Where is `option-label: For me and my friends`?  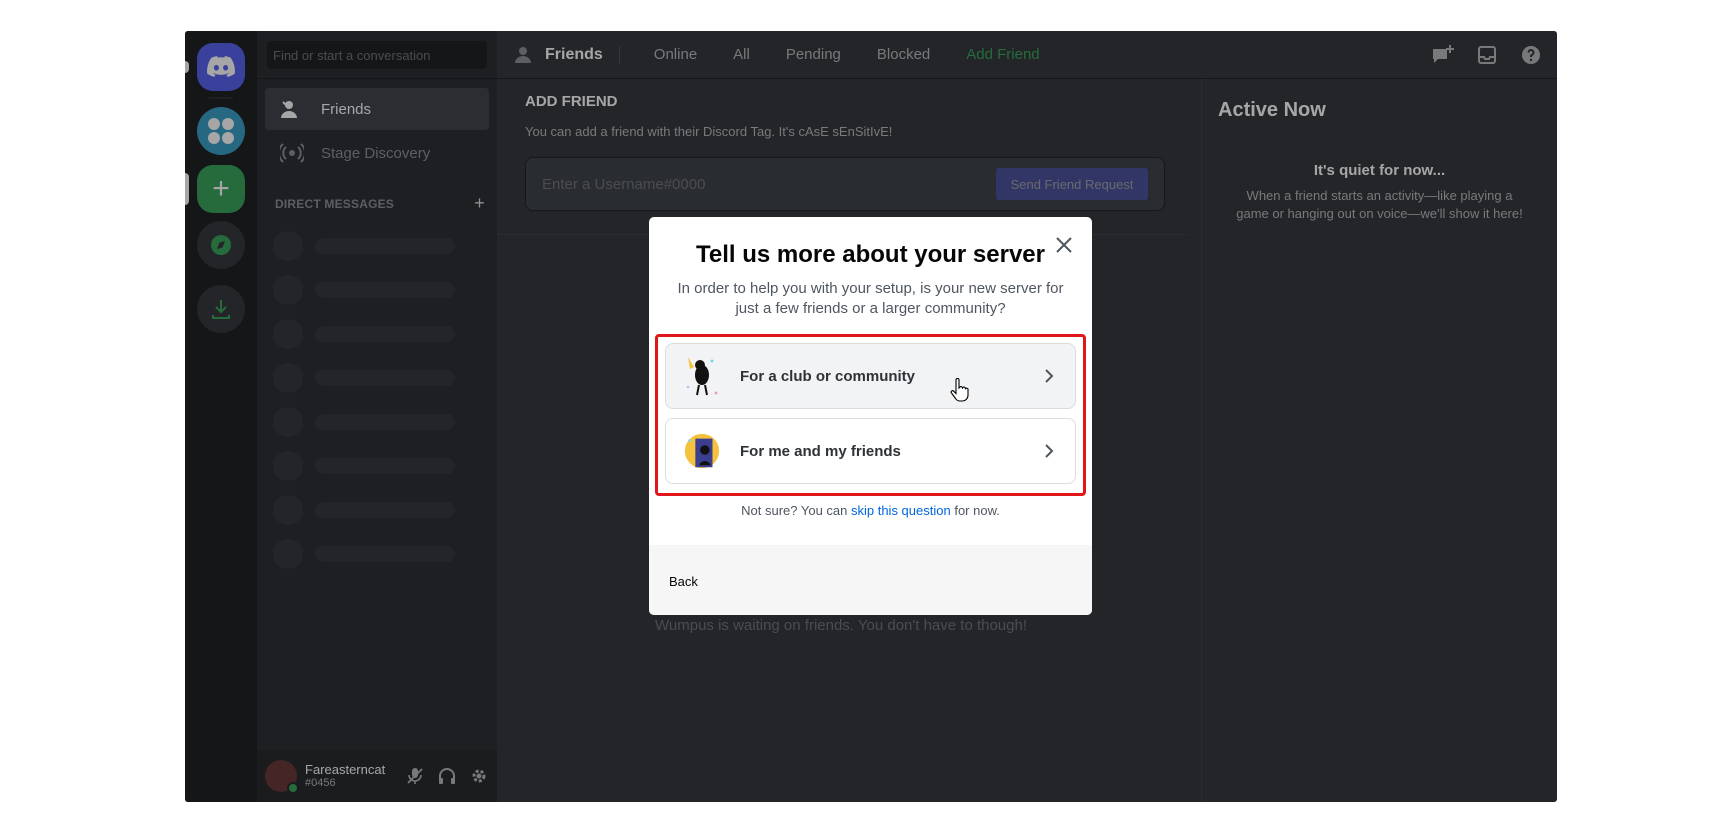
option-label: For me and my friends is located at coordinates (820, 451).